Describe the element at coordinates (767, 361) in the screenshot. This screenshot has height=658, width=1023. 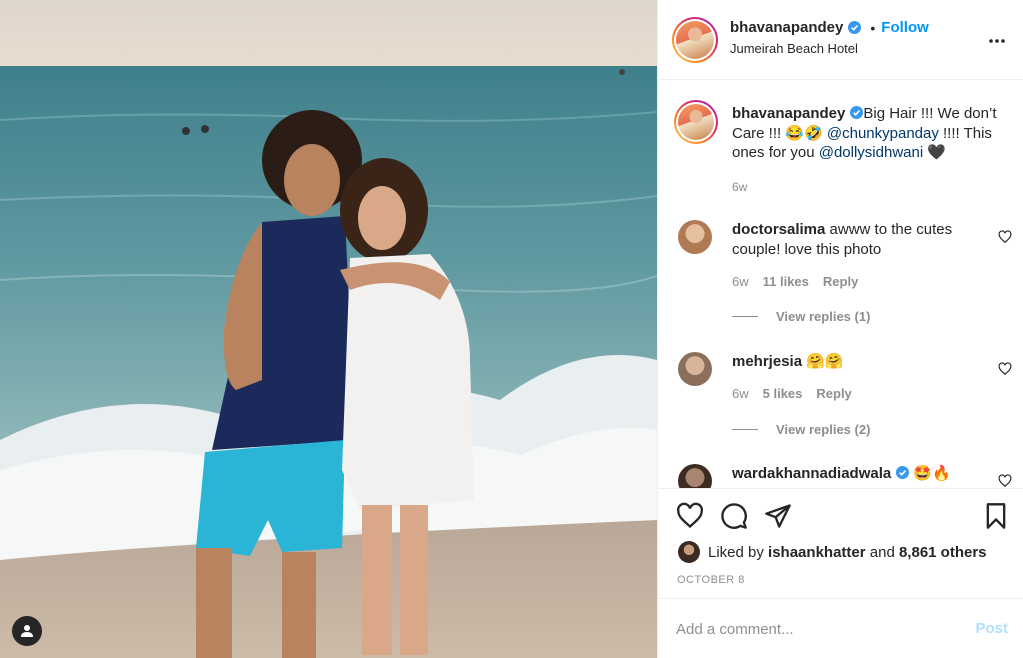
I see `commenter-username: mehrjesia` at that location.